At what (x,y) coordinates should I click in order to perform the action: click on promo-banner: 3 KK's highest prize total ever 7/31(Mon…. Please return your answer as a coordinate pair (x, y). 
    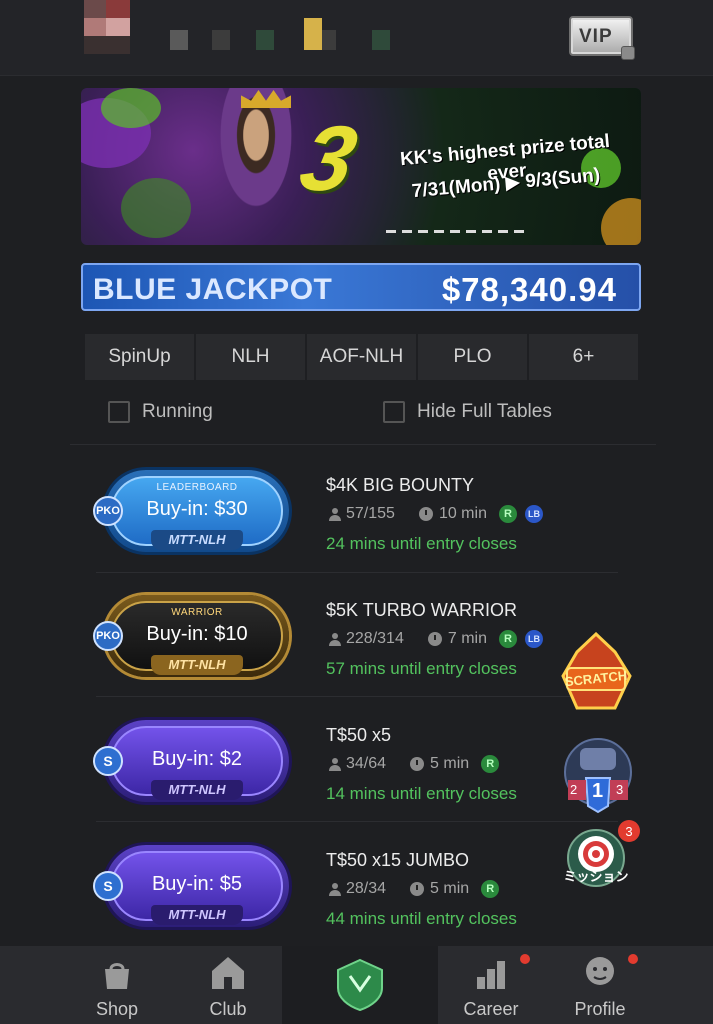
    Looking at the image, I should click on (361, 166).